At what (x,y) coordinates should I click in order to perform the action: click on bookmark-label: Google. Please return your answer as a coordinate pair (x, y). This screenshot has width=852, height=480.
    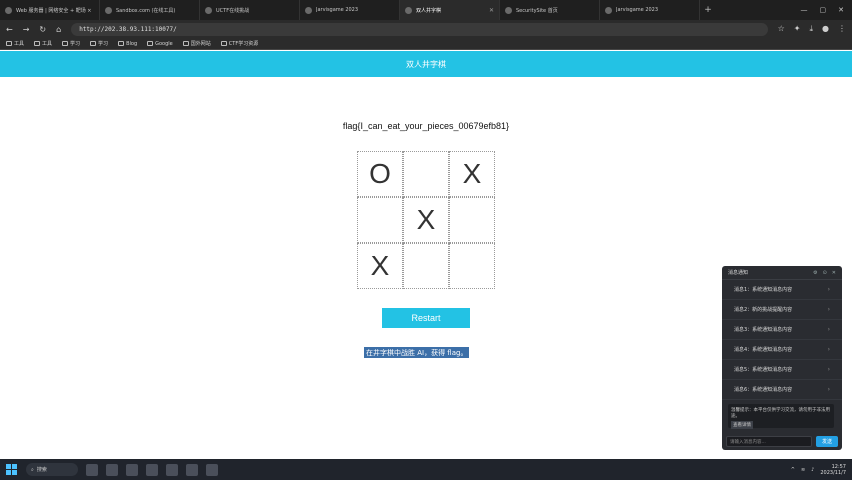
    Looking at the image, I should click on (164, 43).